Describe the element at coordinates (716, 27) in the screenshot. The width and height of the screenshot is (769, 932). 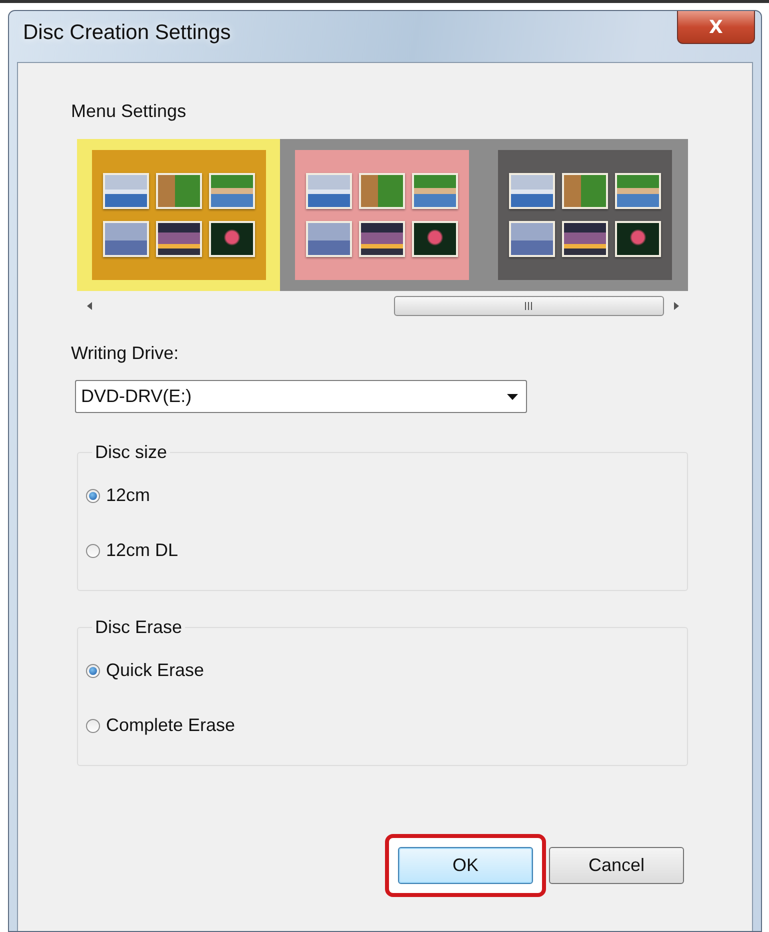
I see `close-button: X` at that location.